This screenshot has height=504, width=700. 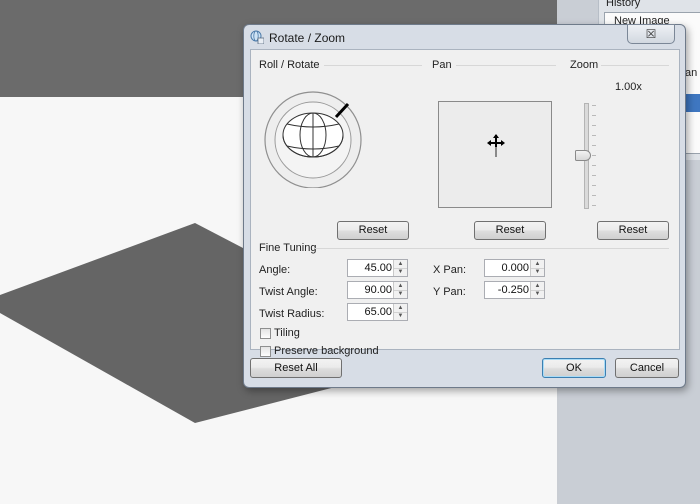 I want to click on y-pan-label: Y Pan:, so click(x=449, y=292).